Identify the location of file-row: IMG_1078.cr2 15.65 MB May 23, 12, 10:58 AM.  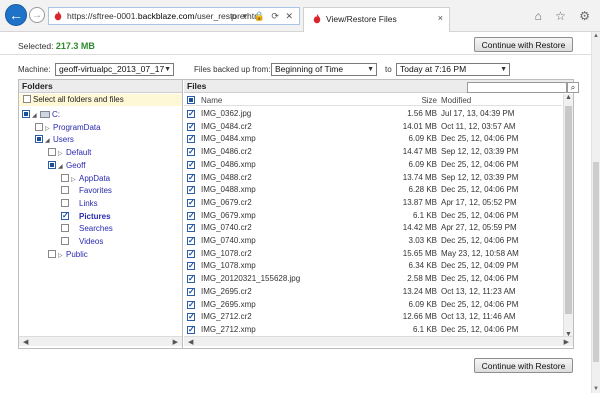
(373, 254).